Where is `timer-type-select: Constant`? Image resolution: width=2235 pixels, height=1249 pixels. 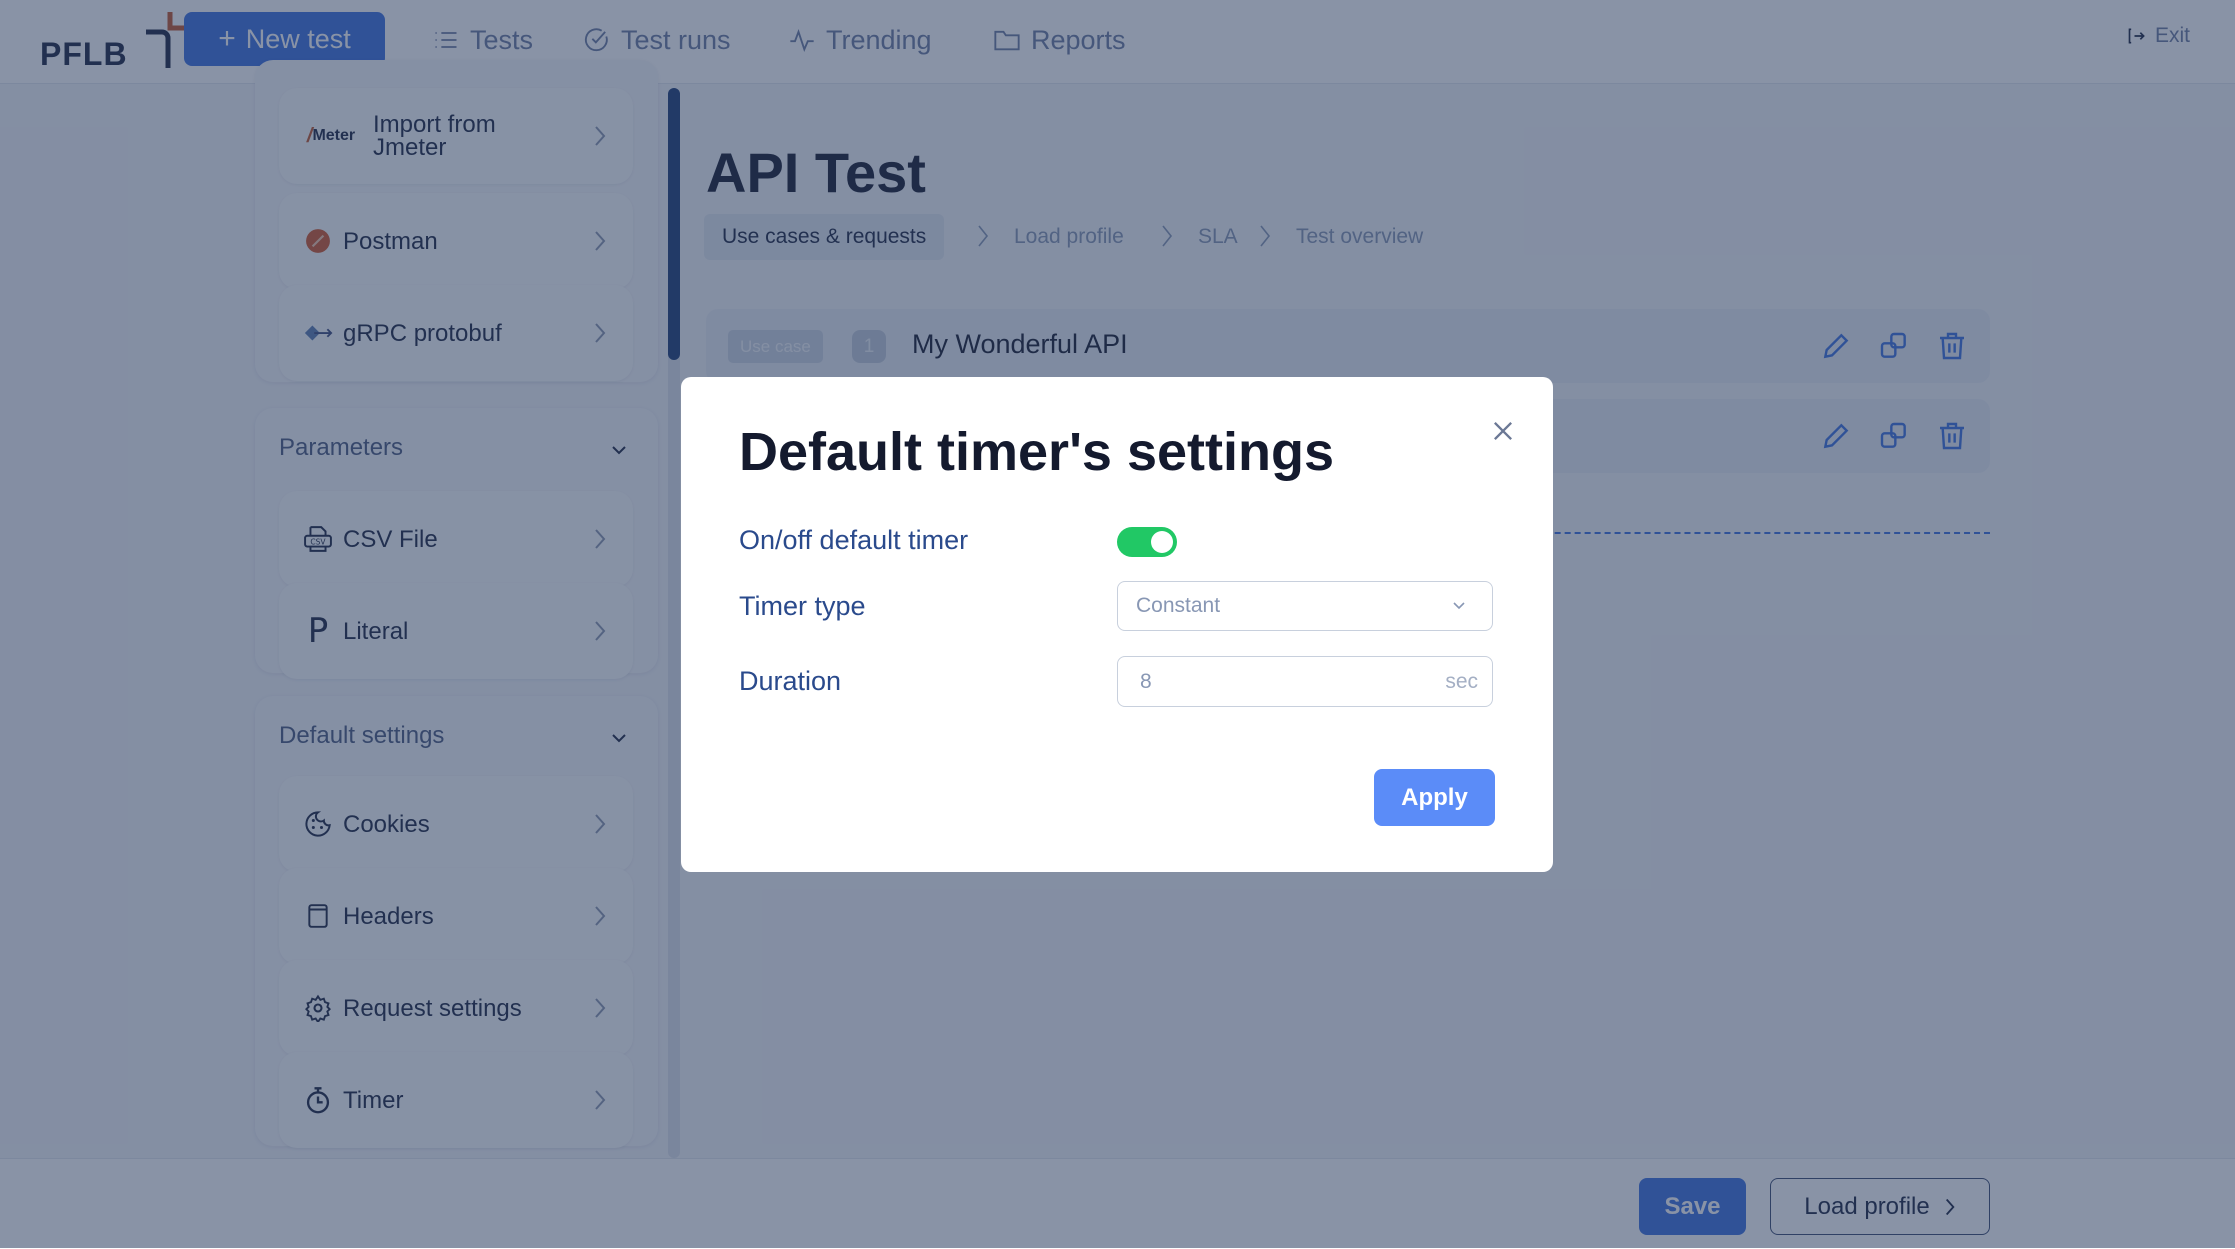 timer-type-select: Constant is located at coordinates (1305, 606).